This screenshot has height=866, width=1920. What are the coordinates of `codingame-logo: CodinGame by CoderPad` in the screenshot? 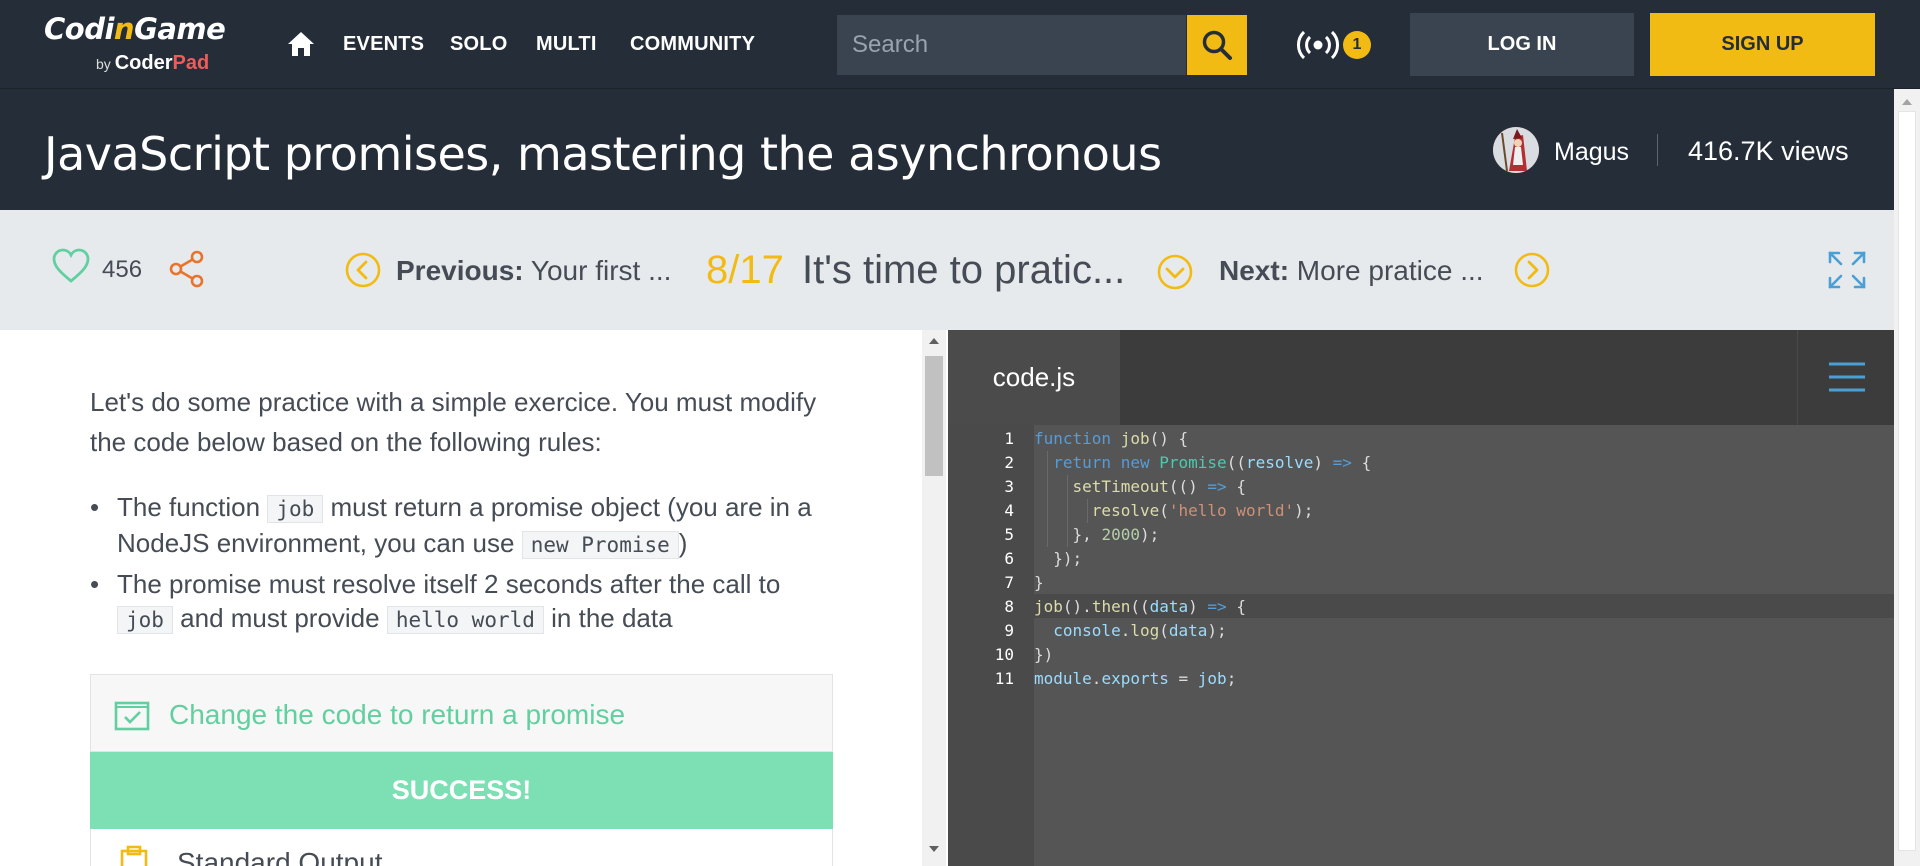 It's located at (135, 43).